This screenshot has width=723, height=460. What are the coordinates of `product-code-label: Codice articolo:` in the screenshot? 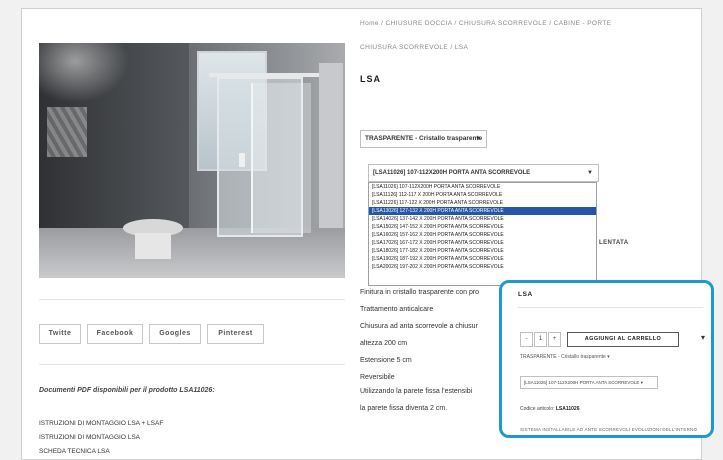 It's located at (537, 409).